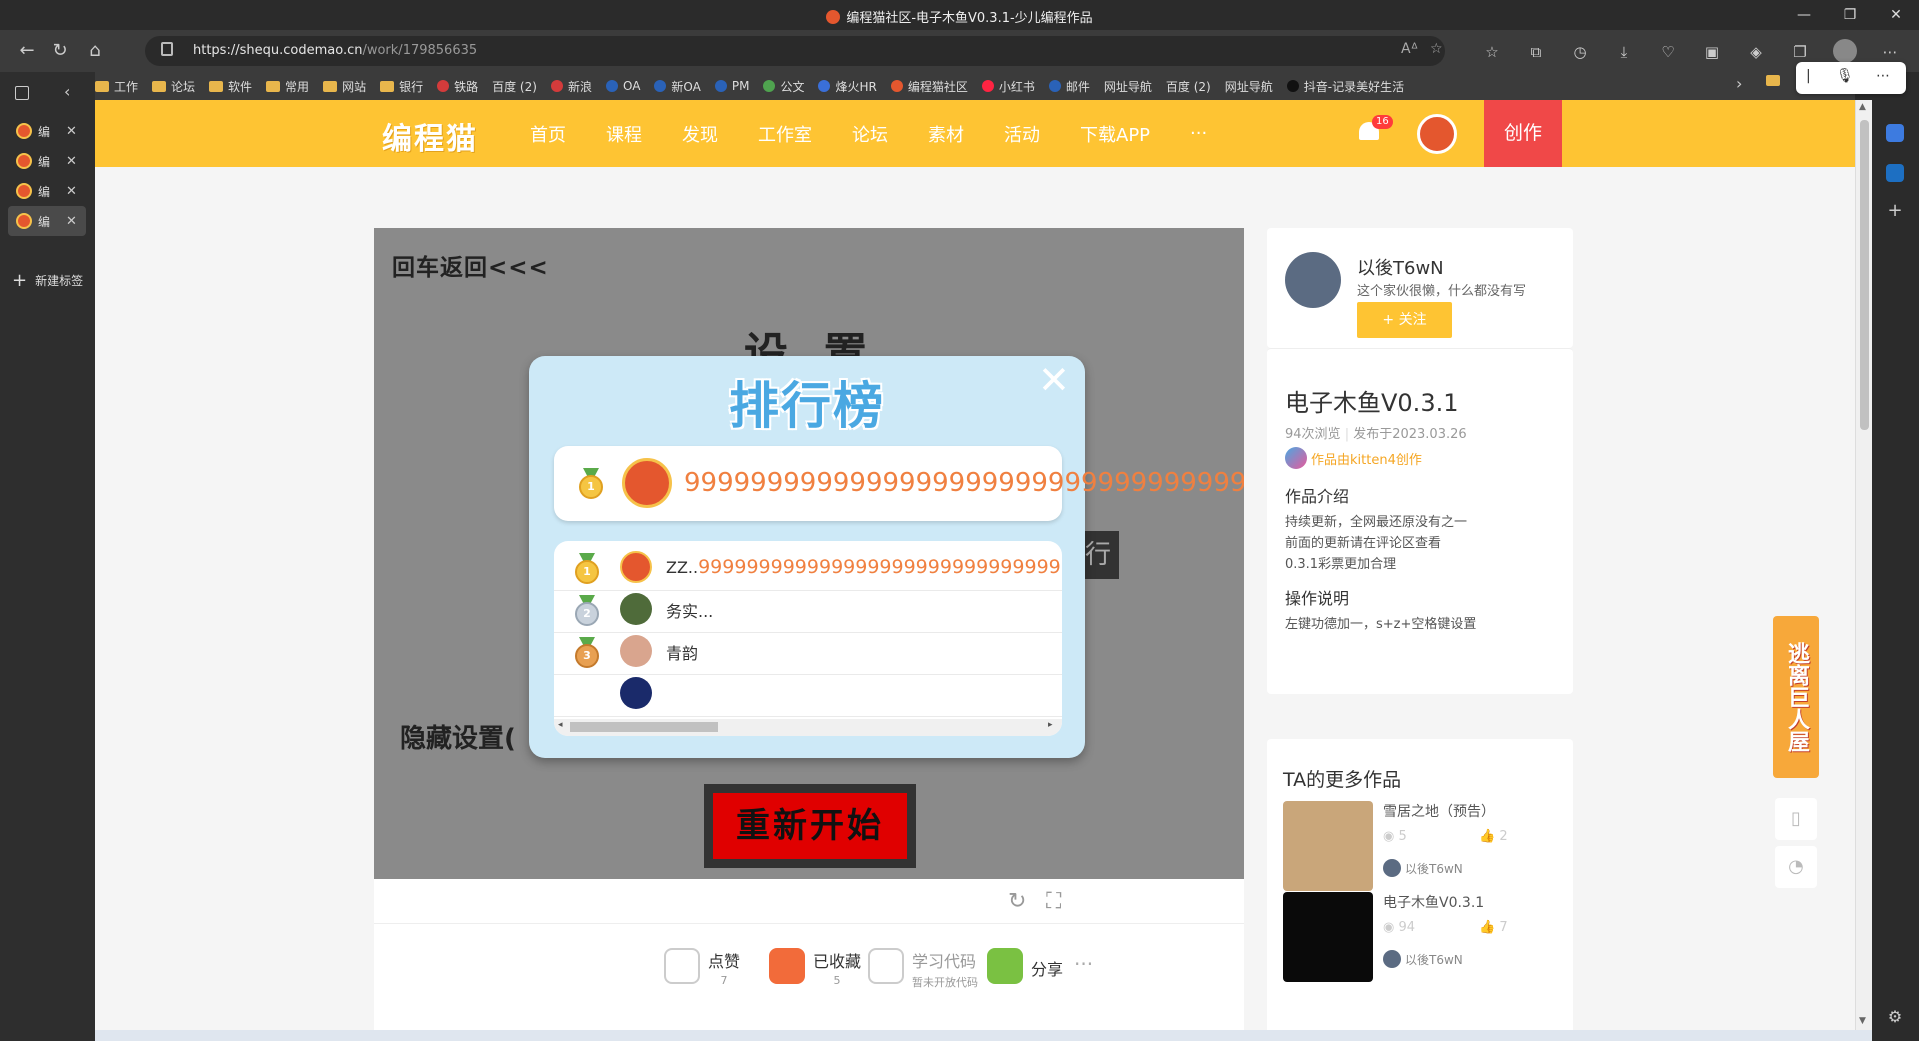 The width and height of the screenshot is (1919, 1041). What do you see at coordinates (1845, 76) in the screenshot?
I see `microphone-icon: 🎙` at bounding box center [1845, 76].